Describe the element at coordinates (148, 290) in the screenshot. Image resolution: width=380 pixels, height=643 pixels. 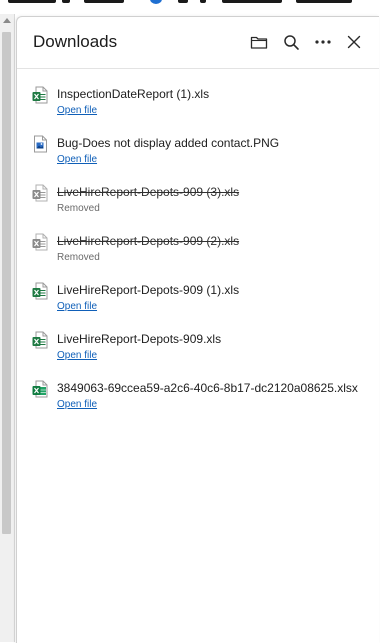
I see `download-filename: LiveHireReport-Depots-909 (1).xls` at that location.